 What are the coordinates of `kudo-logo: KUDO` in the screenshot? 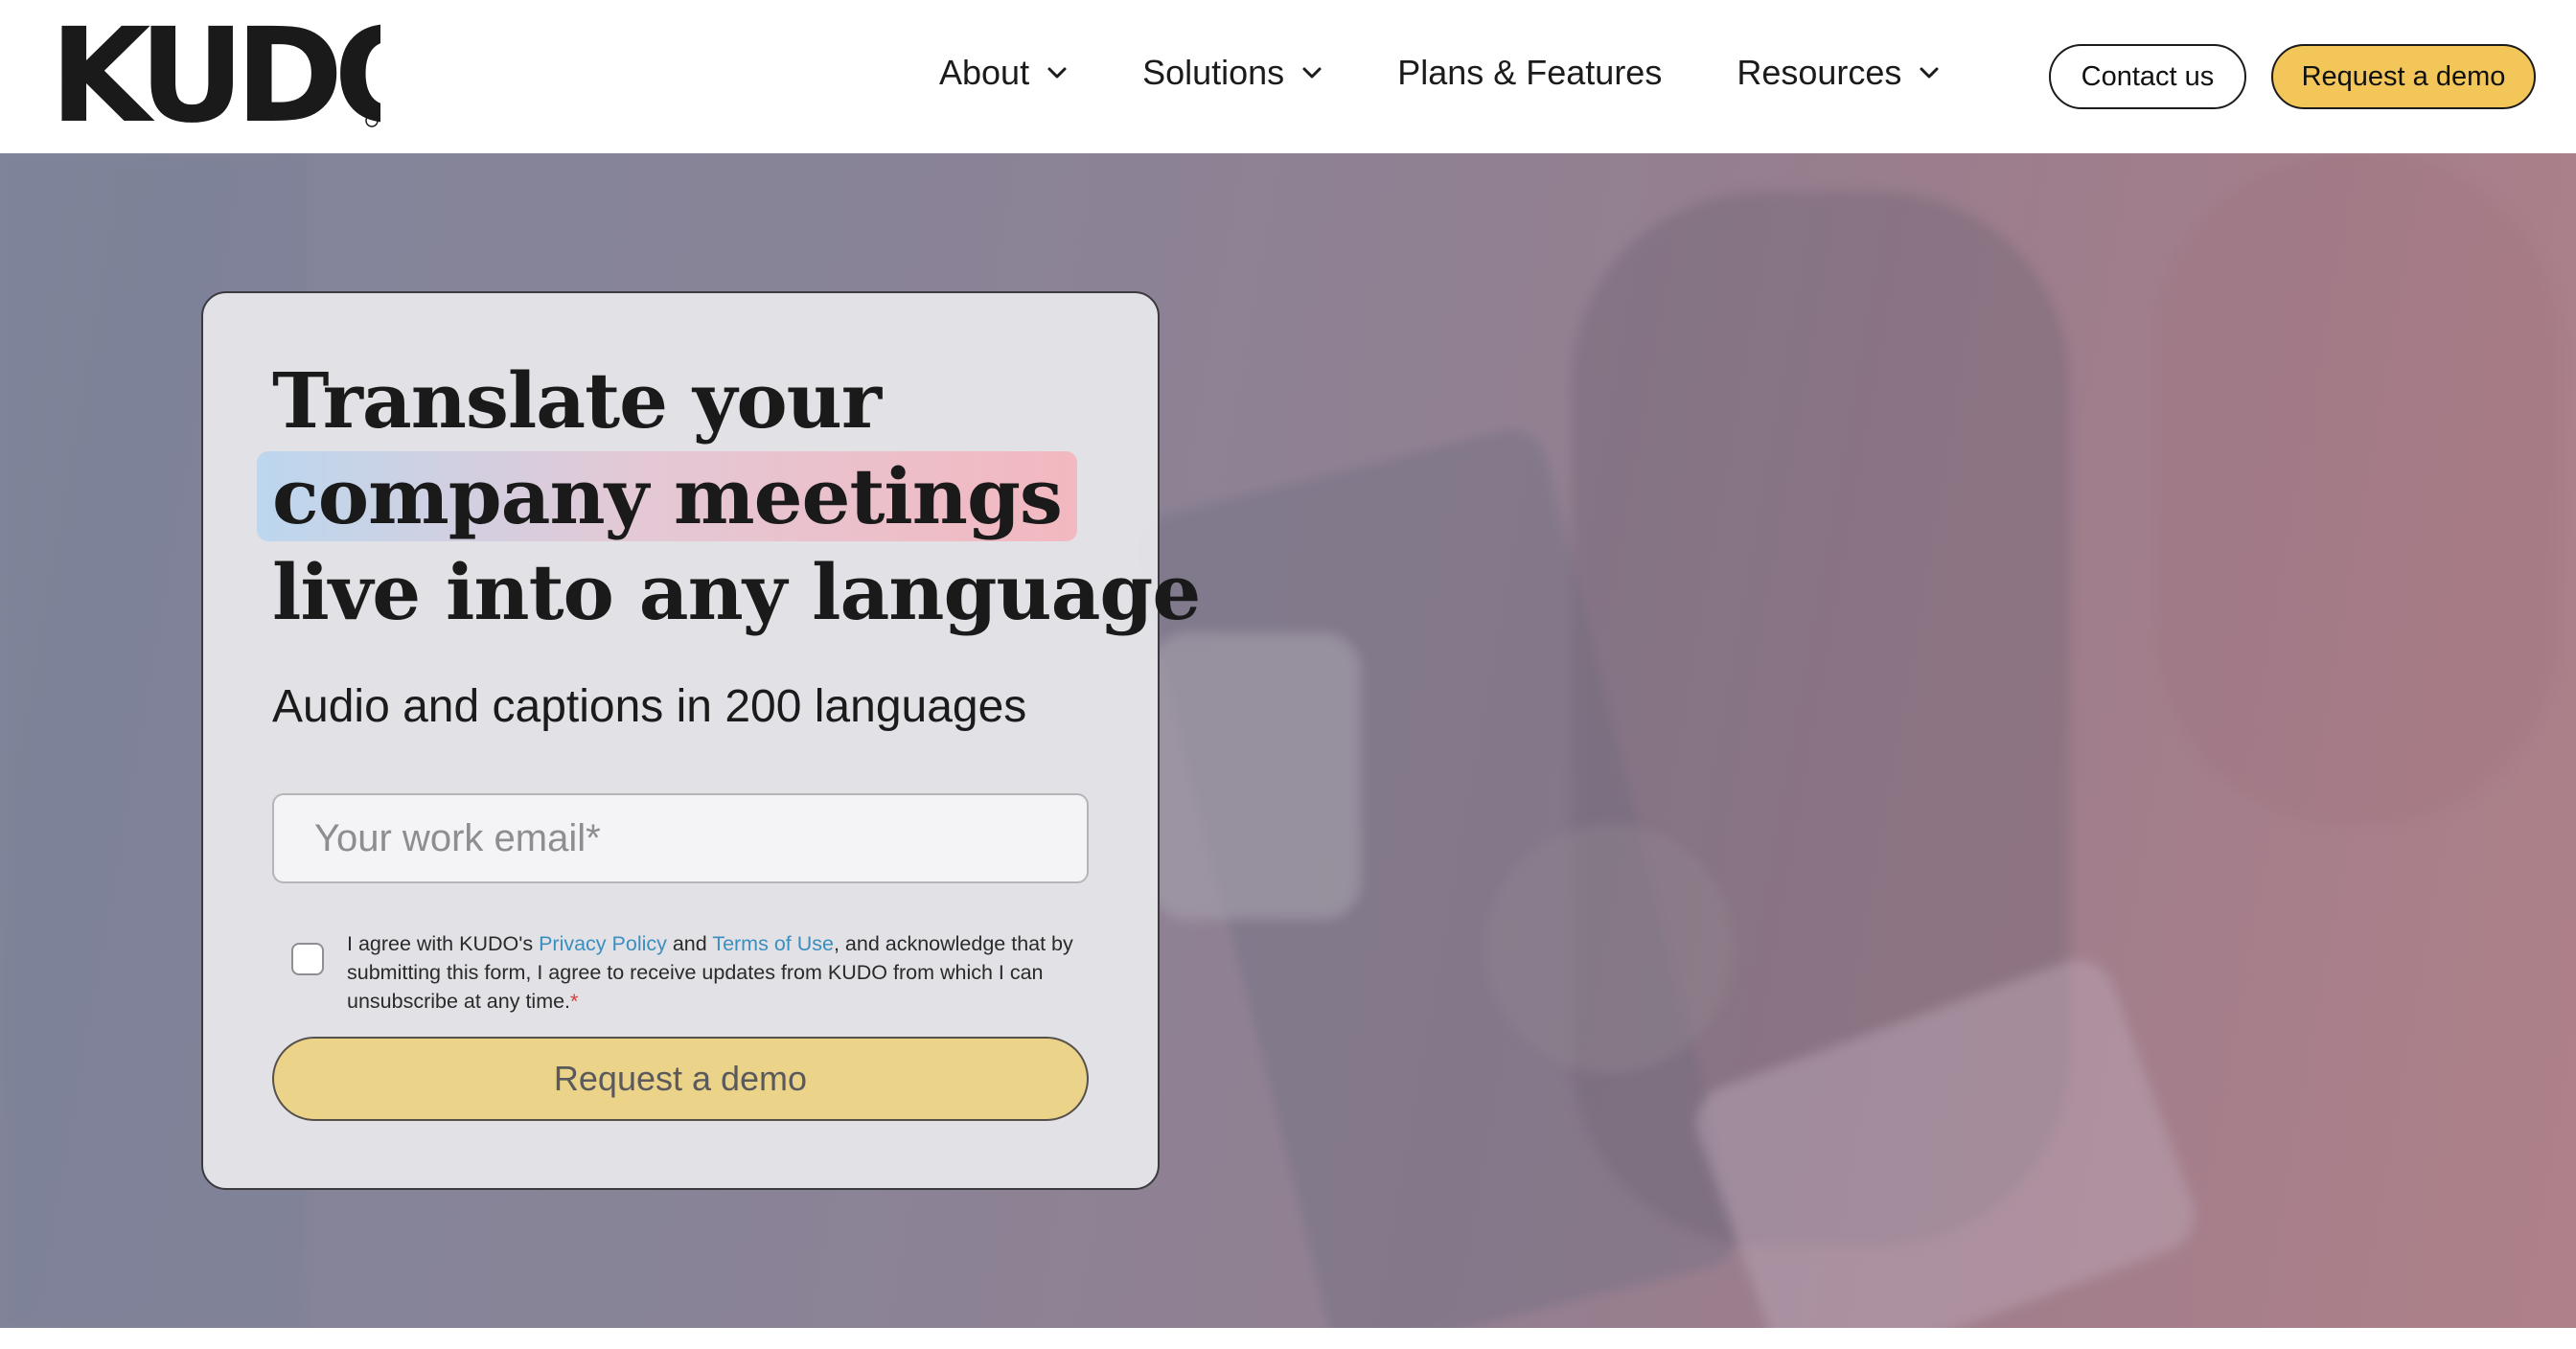 It's located at (215, 75).